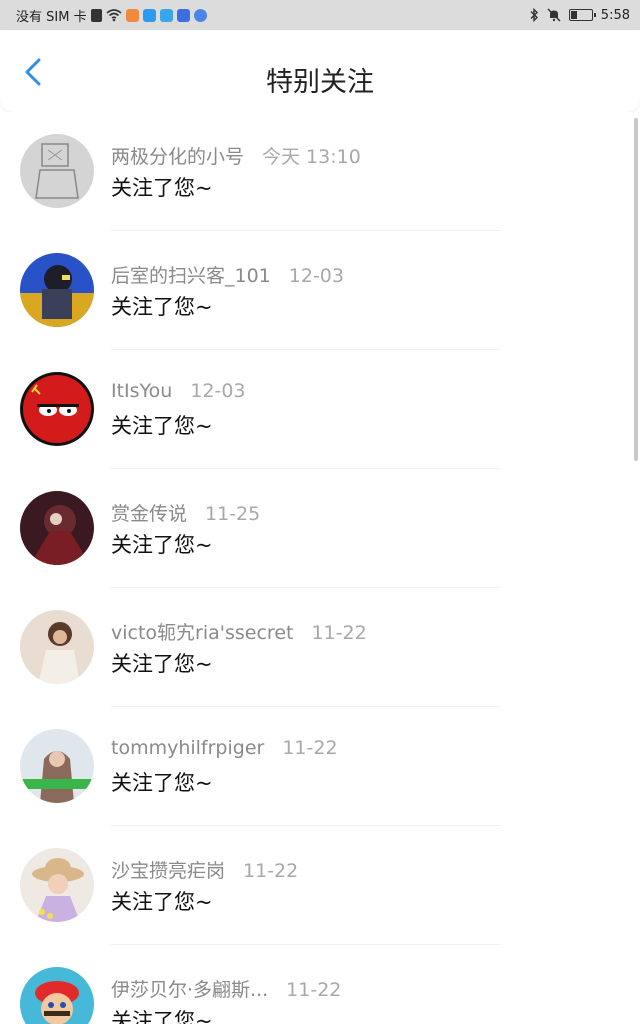  I want to click on item-header: 后室的扫兴客_101 12-03, so click(227, 274).